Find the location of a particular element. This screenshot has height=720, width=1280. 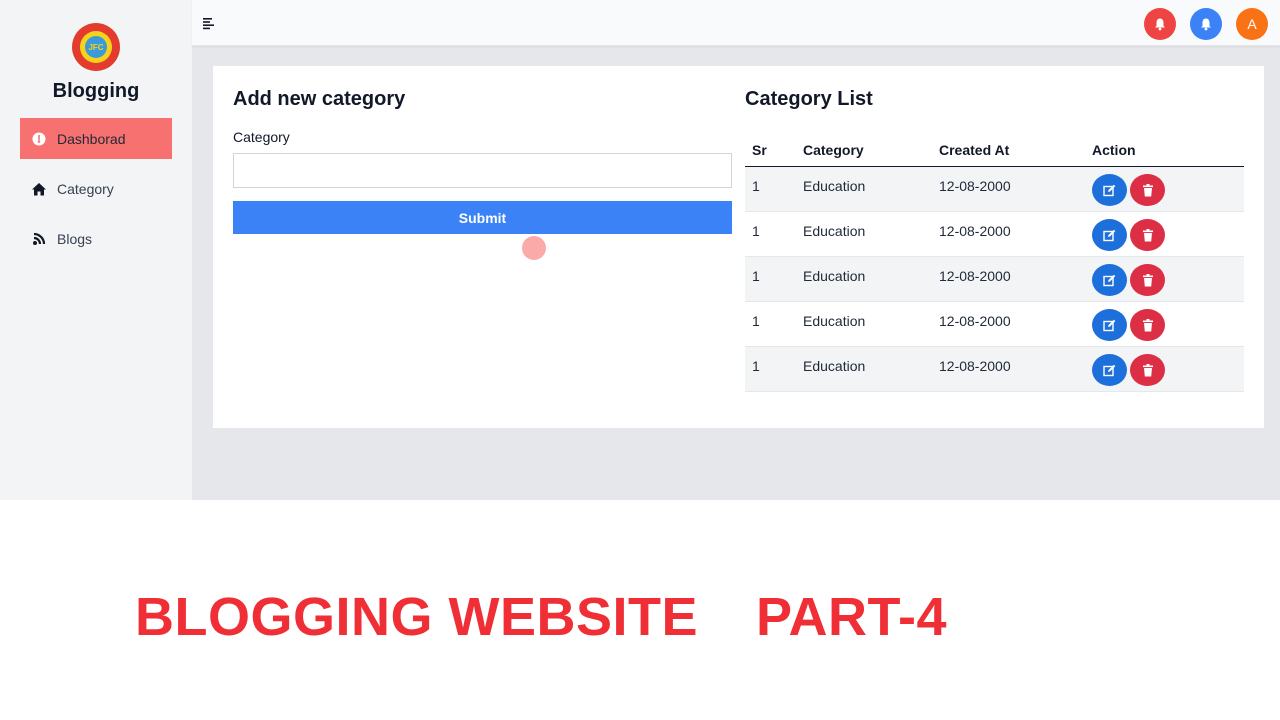

blog-icon is located at coordinates (38, 239).